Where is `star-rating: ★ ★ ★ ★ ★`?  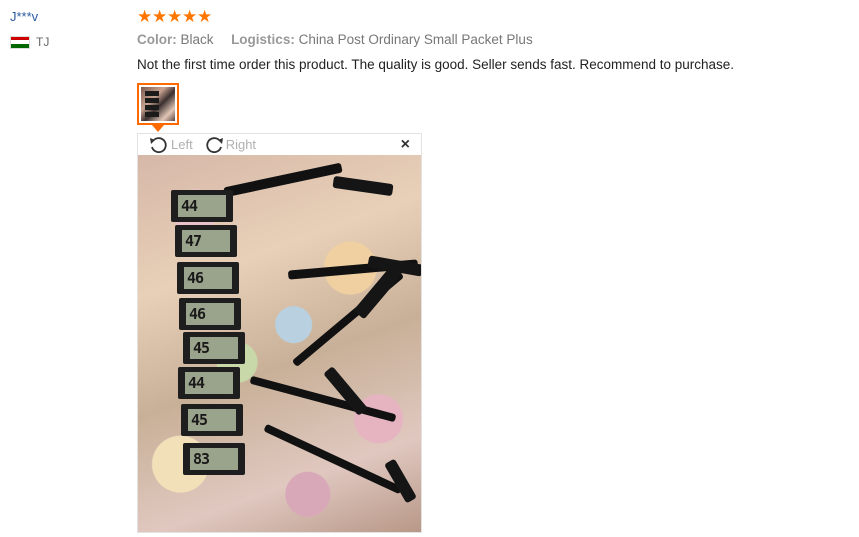 star-rating: ★ ★ ★ ★ ★ is located at coordinates (487, 17).